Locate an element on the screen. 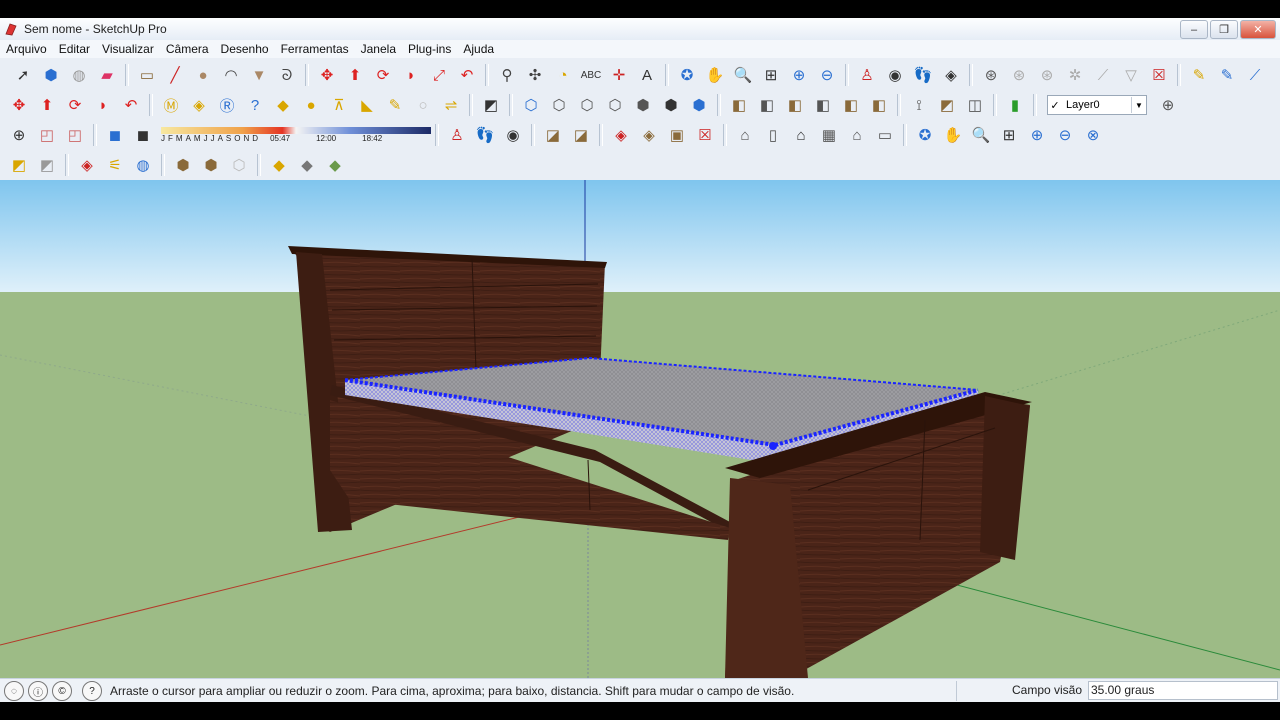 Image resolution: width=1280 pixels, height=720 pixels. monochrome-icon: ◧ is located at coordinates (851, 105).